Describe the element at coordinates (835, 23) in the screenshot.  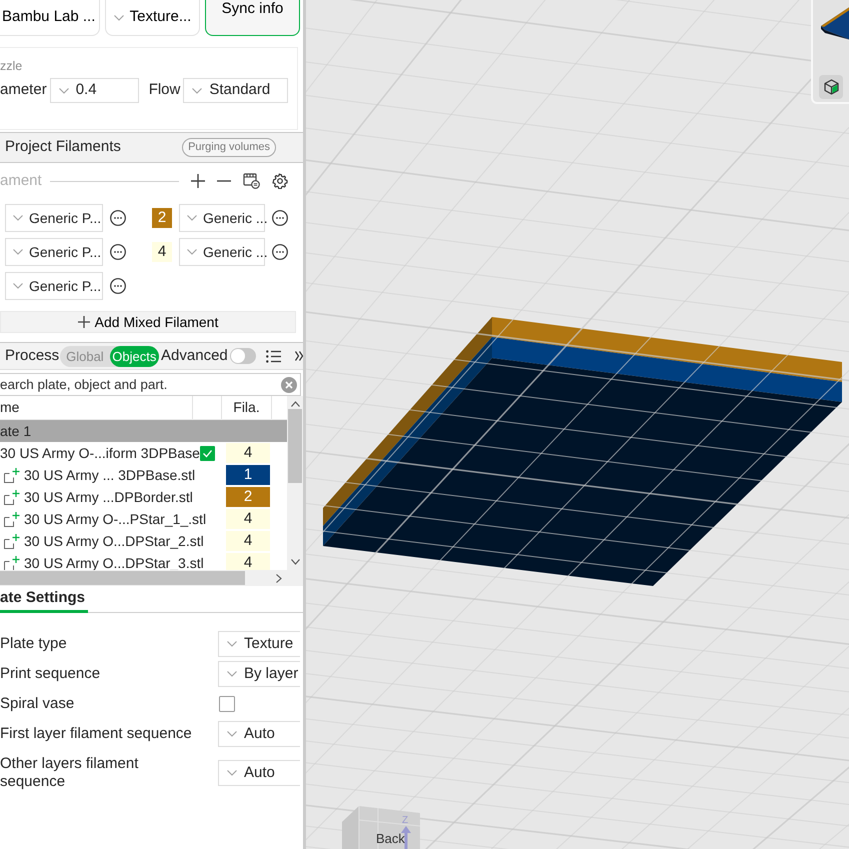
I see `plate-preview-drawing` at that location.